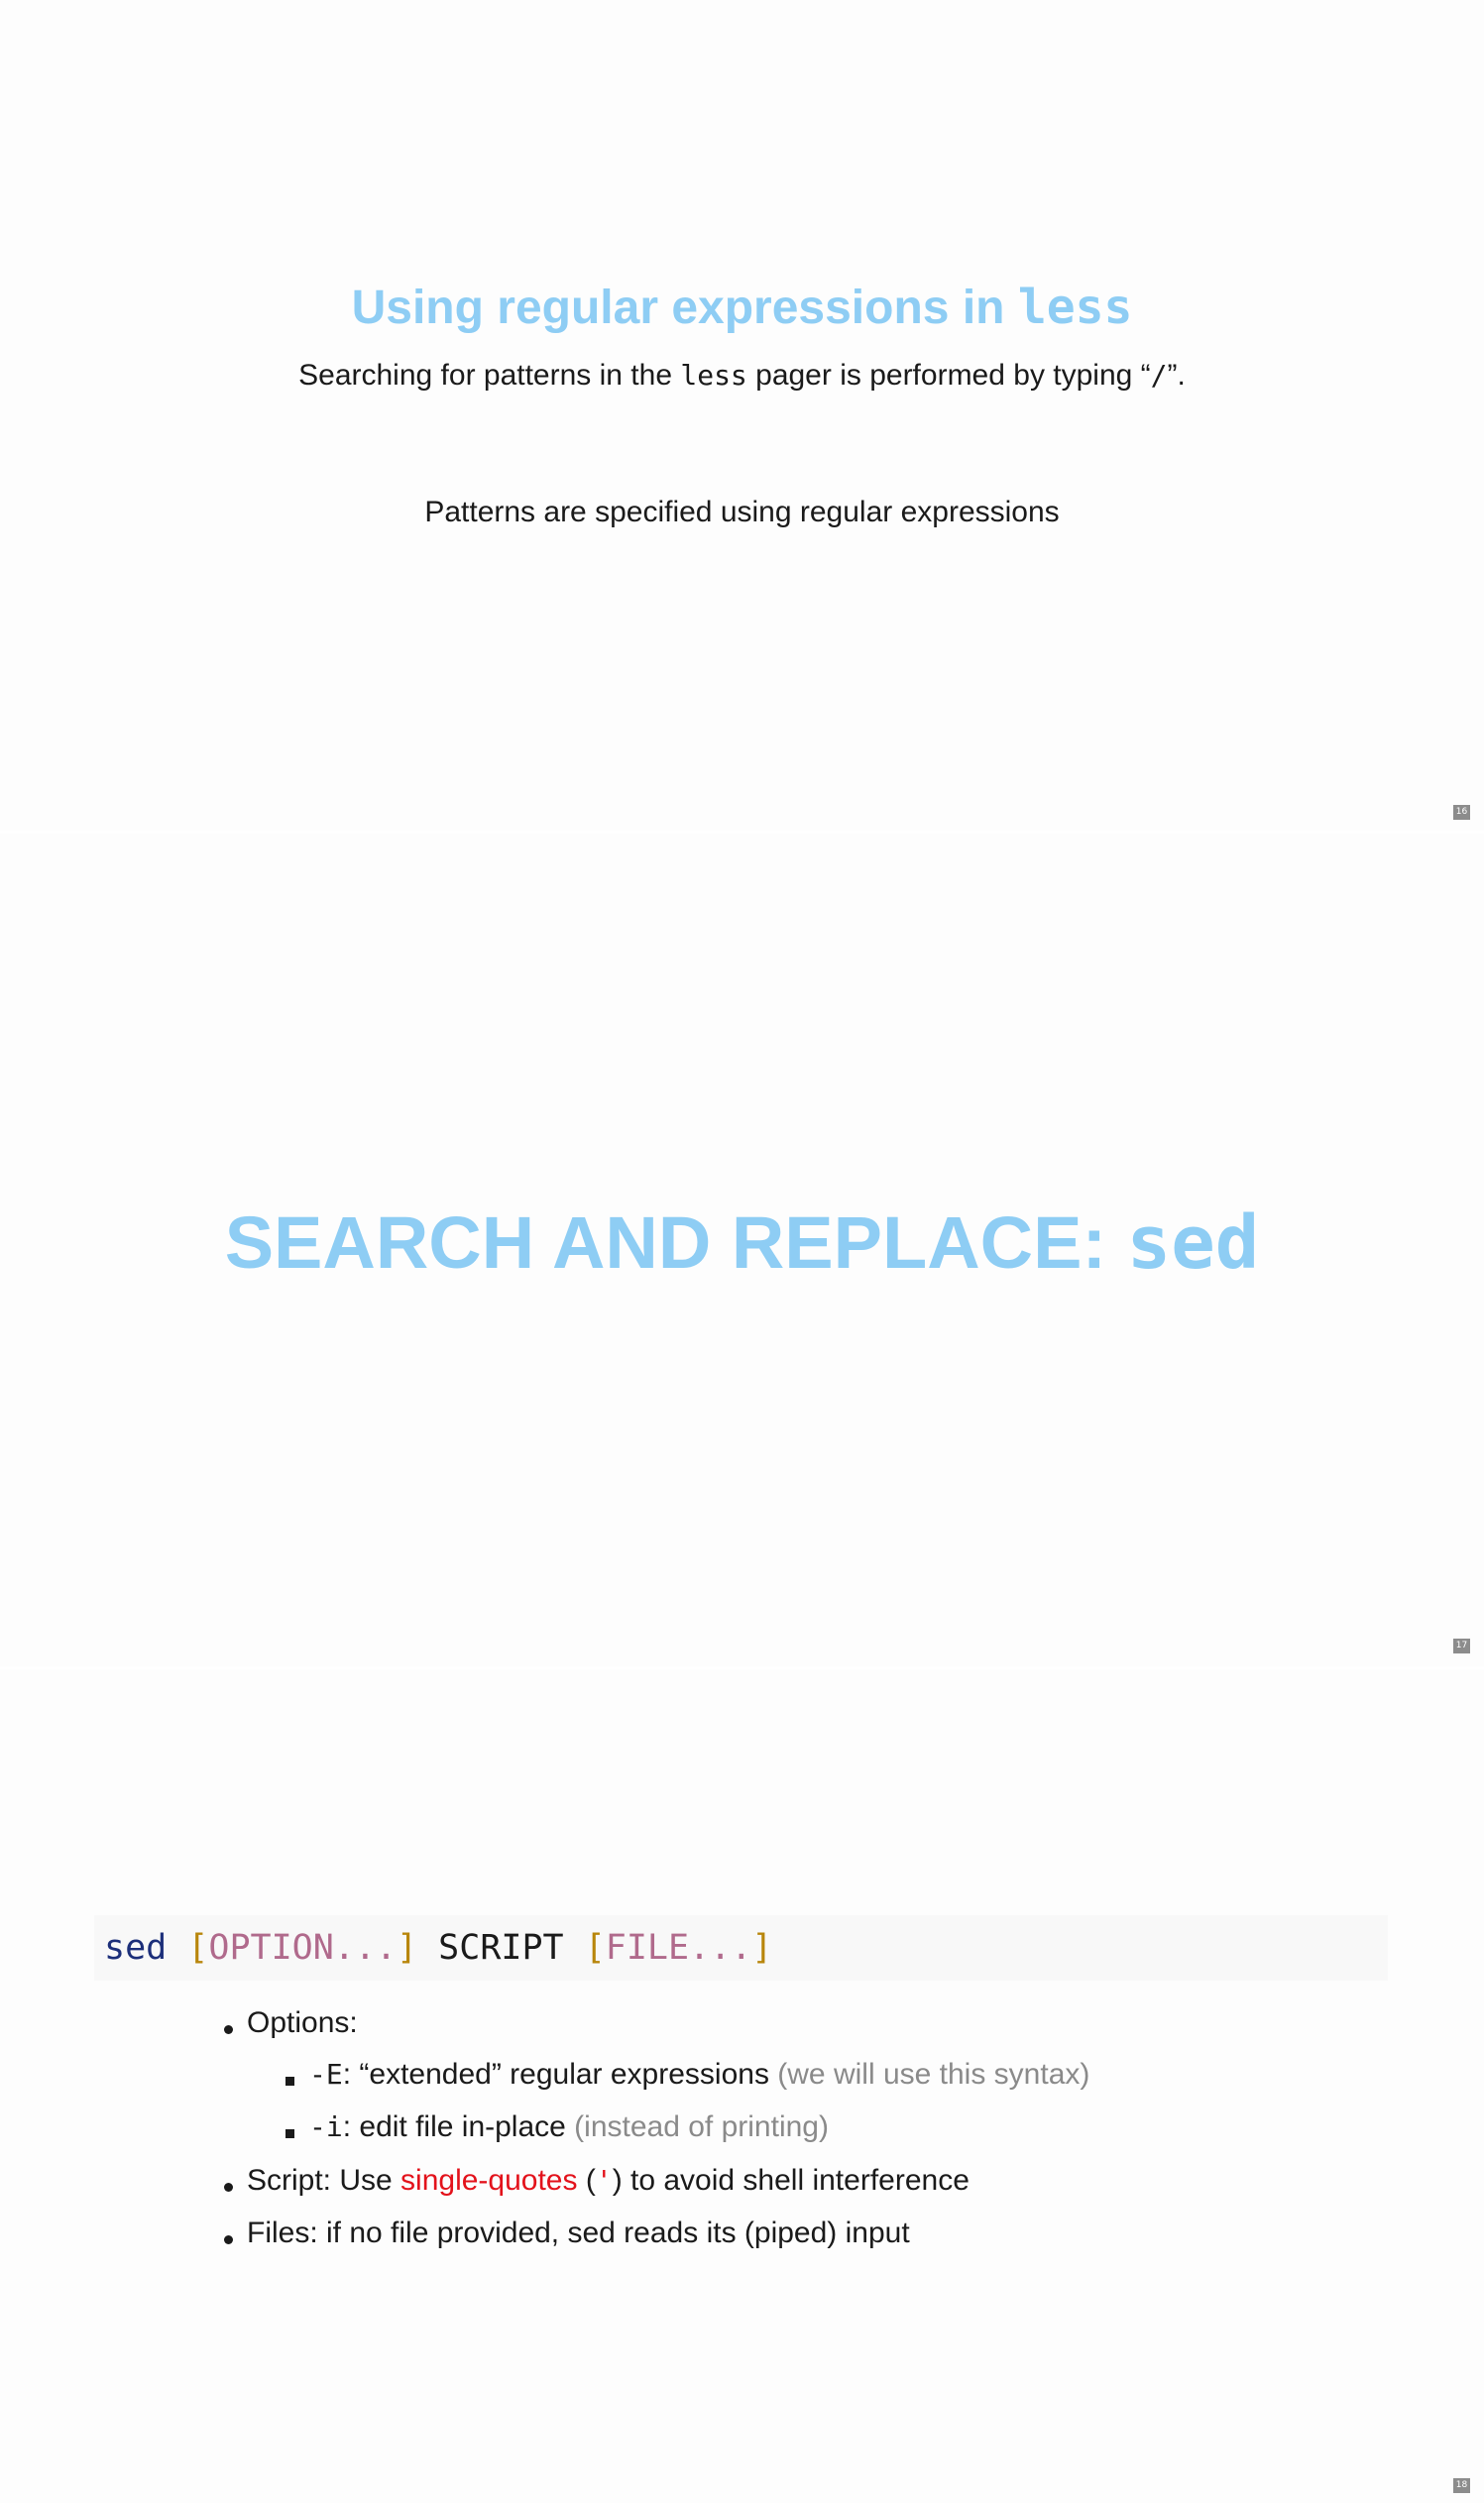 The width and height of the screenshot is (1484, 2503). Describe the element at coordinates (302, 2022) in the screenshot. I see `list-item-options: Options:` at that location.